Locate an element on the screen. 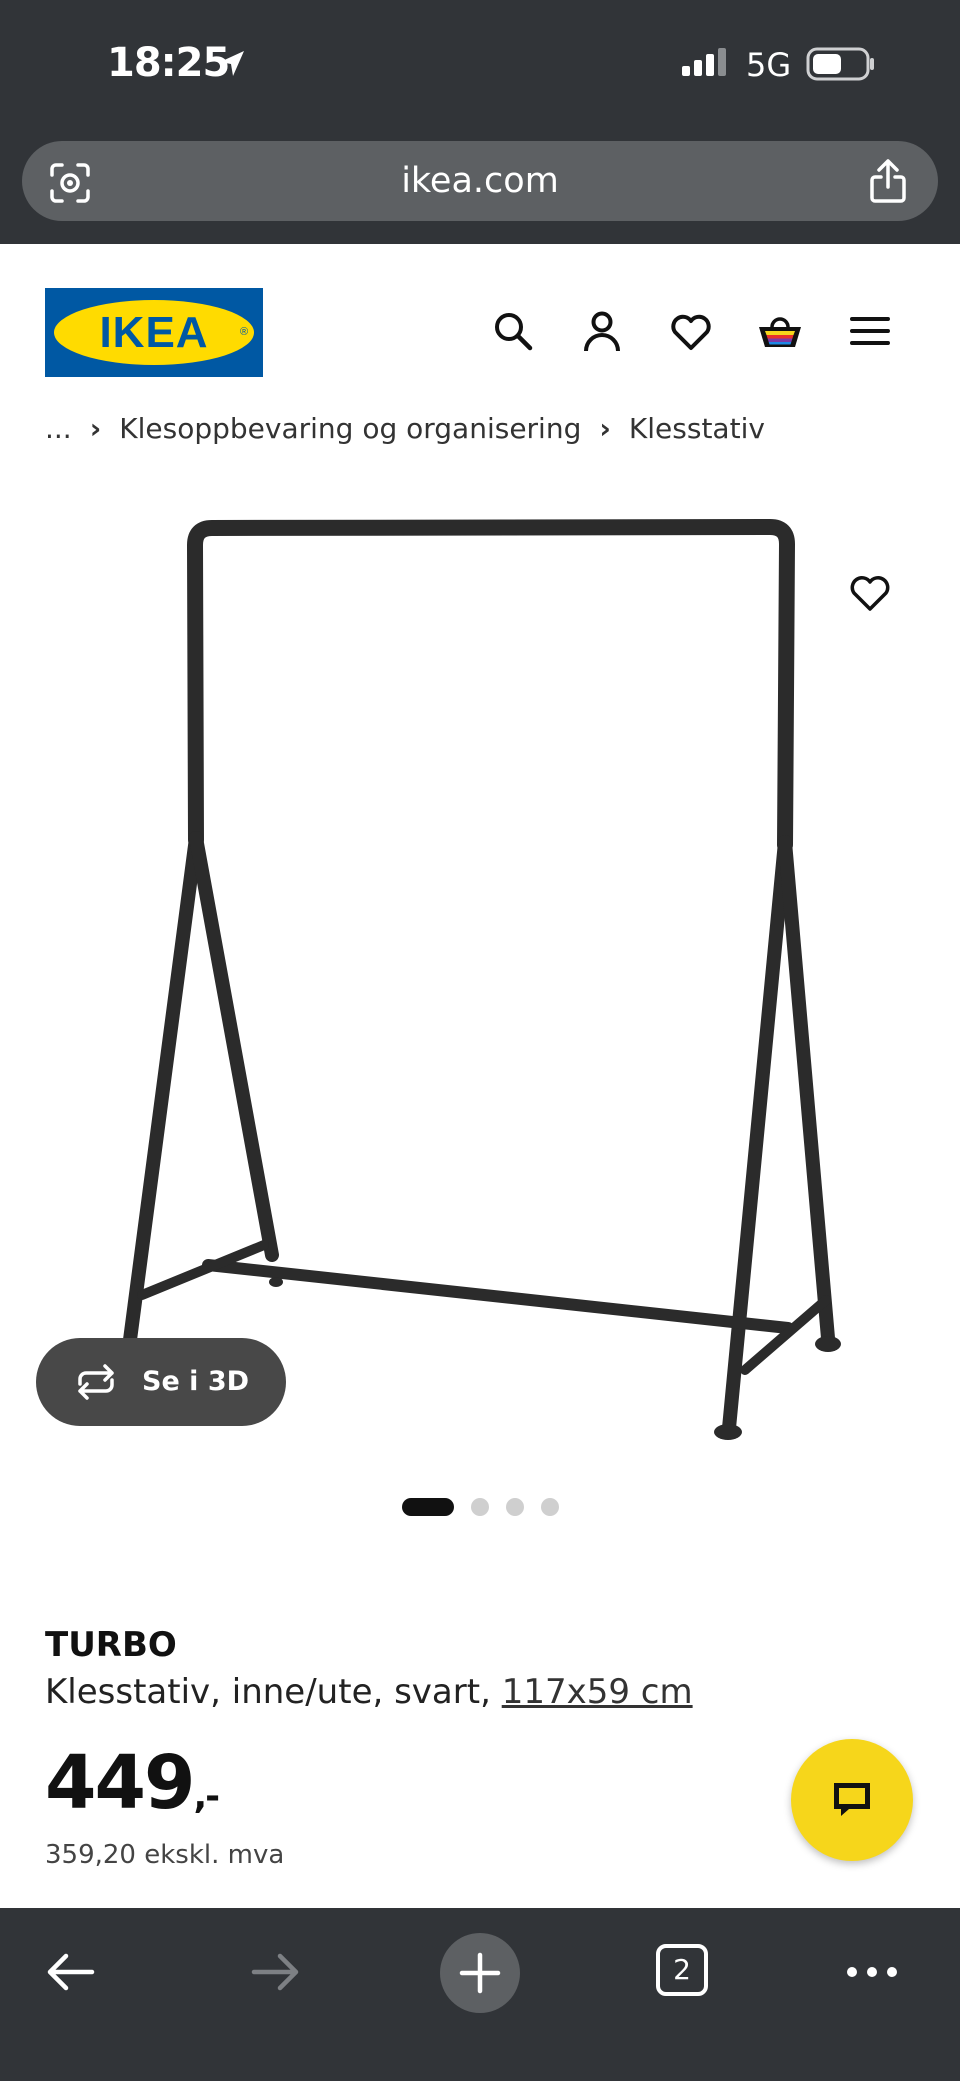  ikea-logo: IKEA ® is located at coordinates (154, 332).